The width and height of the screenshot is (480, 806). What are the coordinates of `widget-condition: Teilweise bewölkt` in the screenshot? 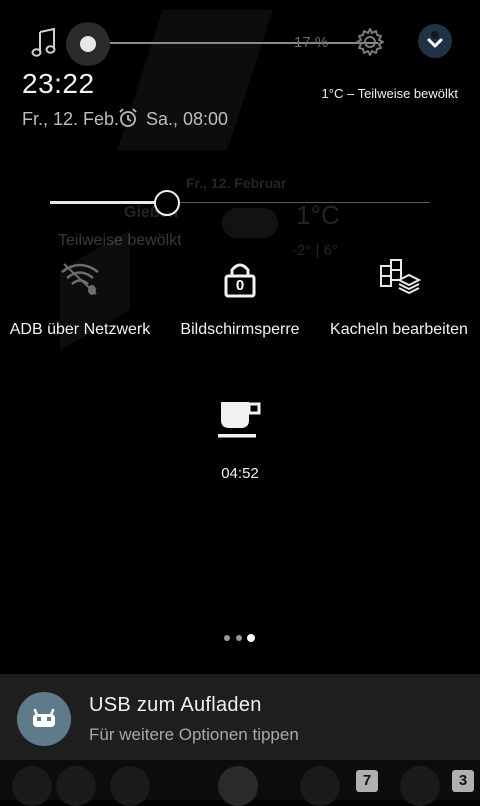 It's located at (120, 240).